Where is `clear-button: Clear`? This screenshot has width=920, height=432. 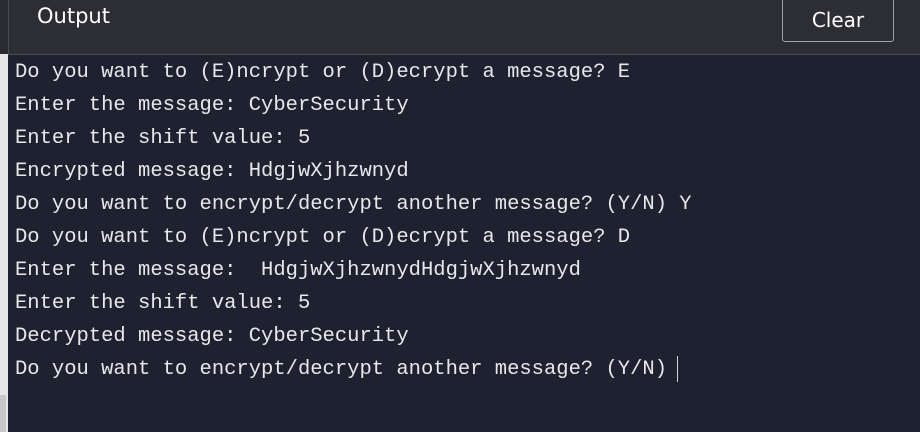
clear-button: Clear is located at coordinates (838, 21).